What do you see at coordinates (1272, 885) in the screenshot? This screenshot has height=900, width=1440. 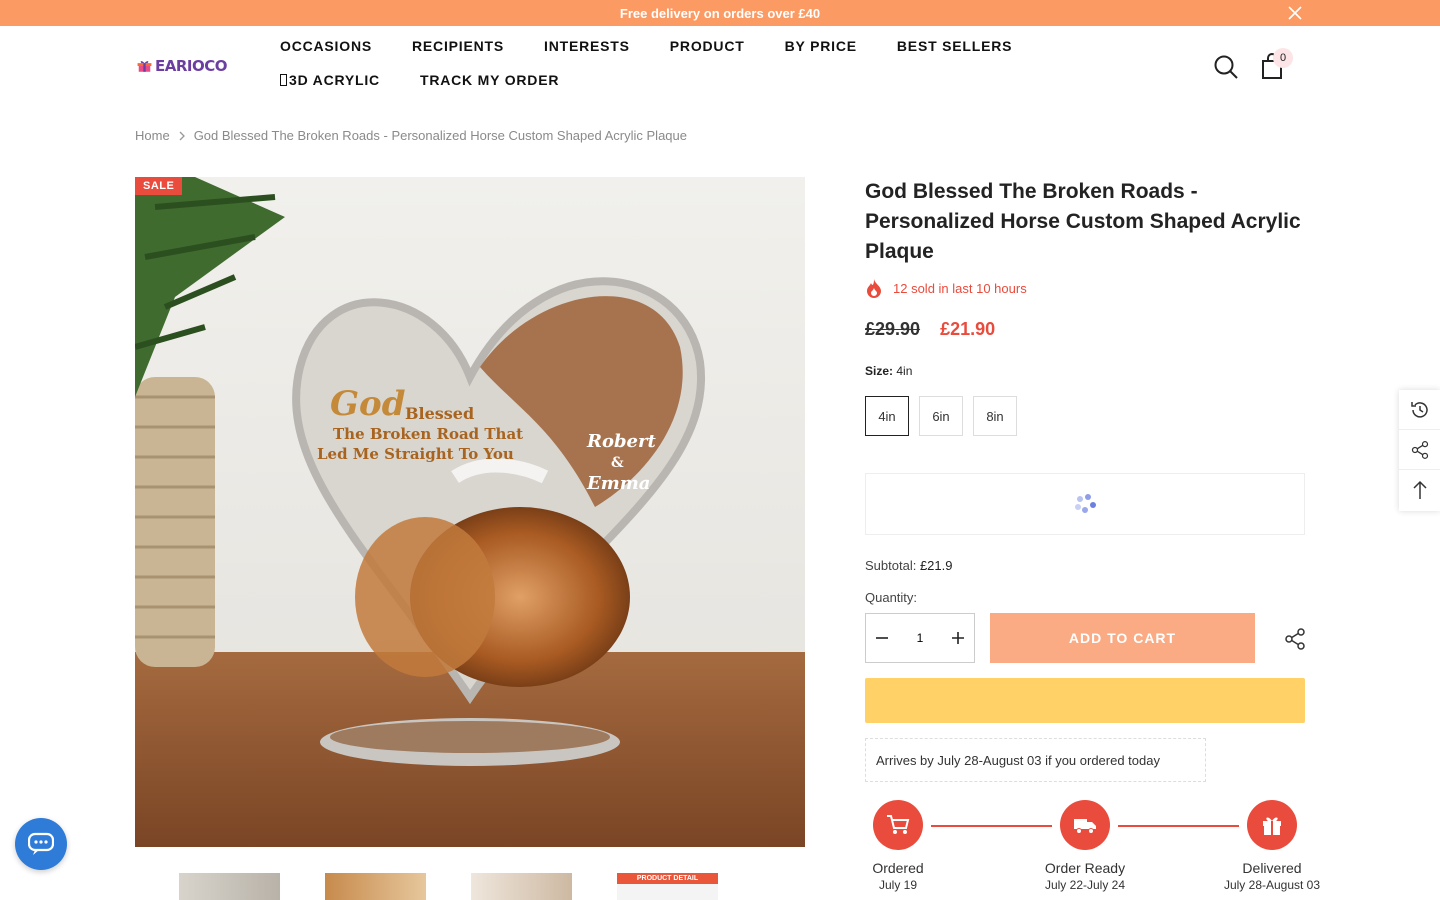 I see `timeline-date: July 28-August 03` at bounding box center [1272, 885].